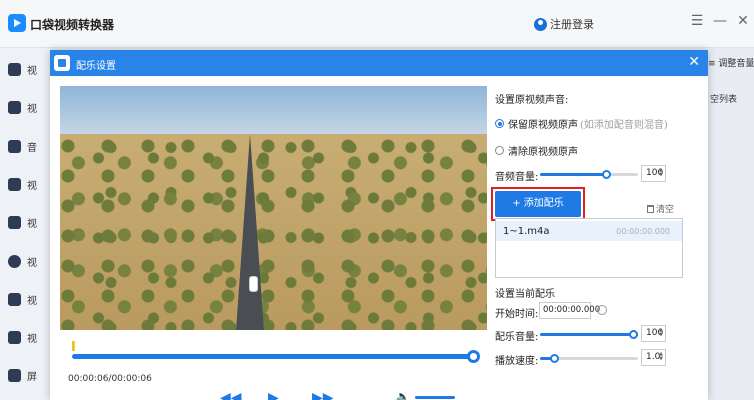  I want to click on play-speed-slider, so click(589, 358).